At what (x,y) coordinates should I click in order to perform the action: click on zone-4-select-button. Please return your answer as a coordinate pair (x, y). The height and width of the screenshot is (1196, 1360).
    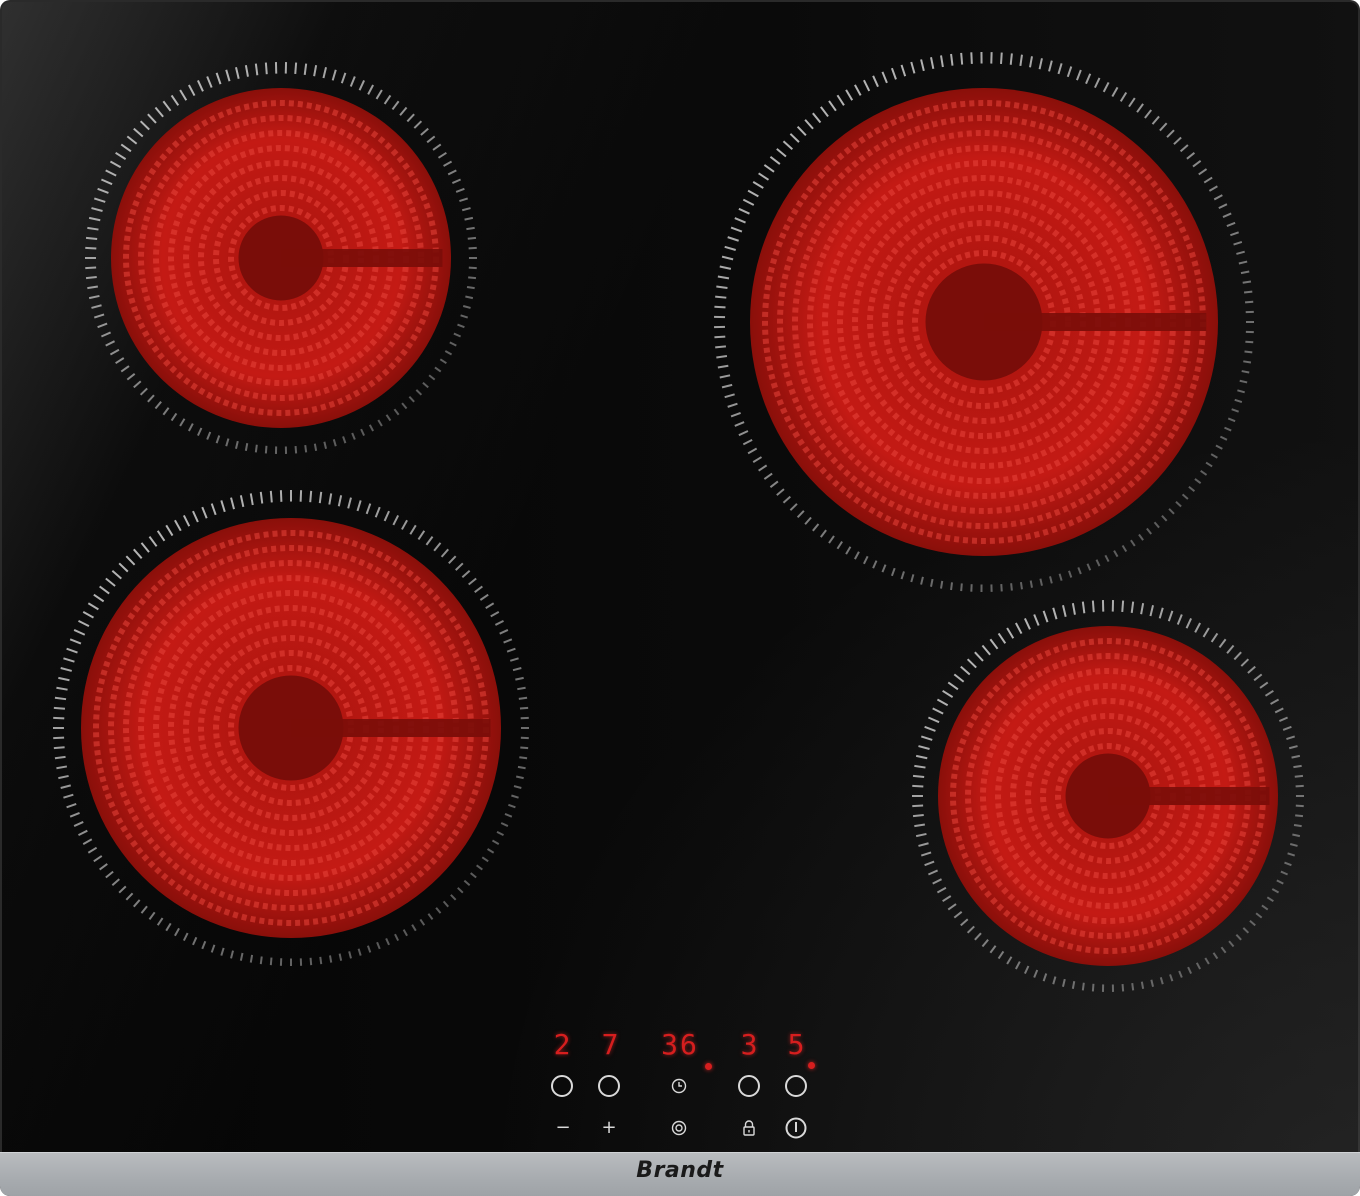
    Looking at the image, I should click on (796, 1086).